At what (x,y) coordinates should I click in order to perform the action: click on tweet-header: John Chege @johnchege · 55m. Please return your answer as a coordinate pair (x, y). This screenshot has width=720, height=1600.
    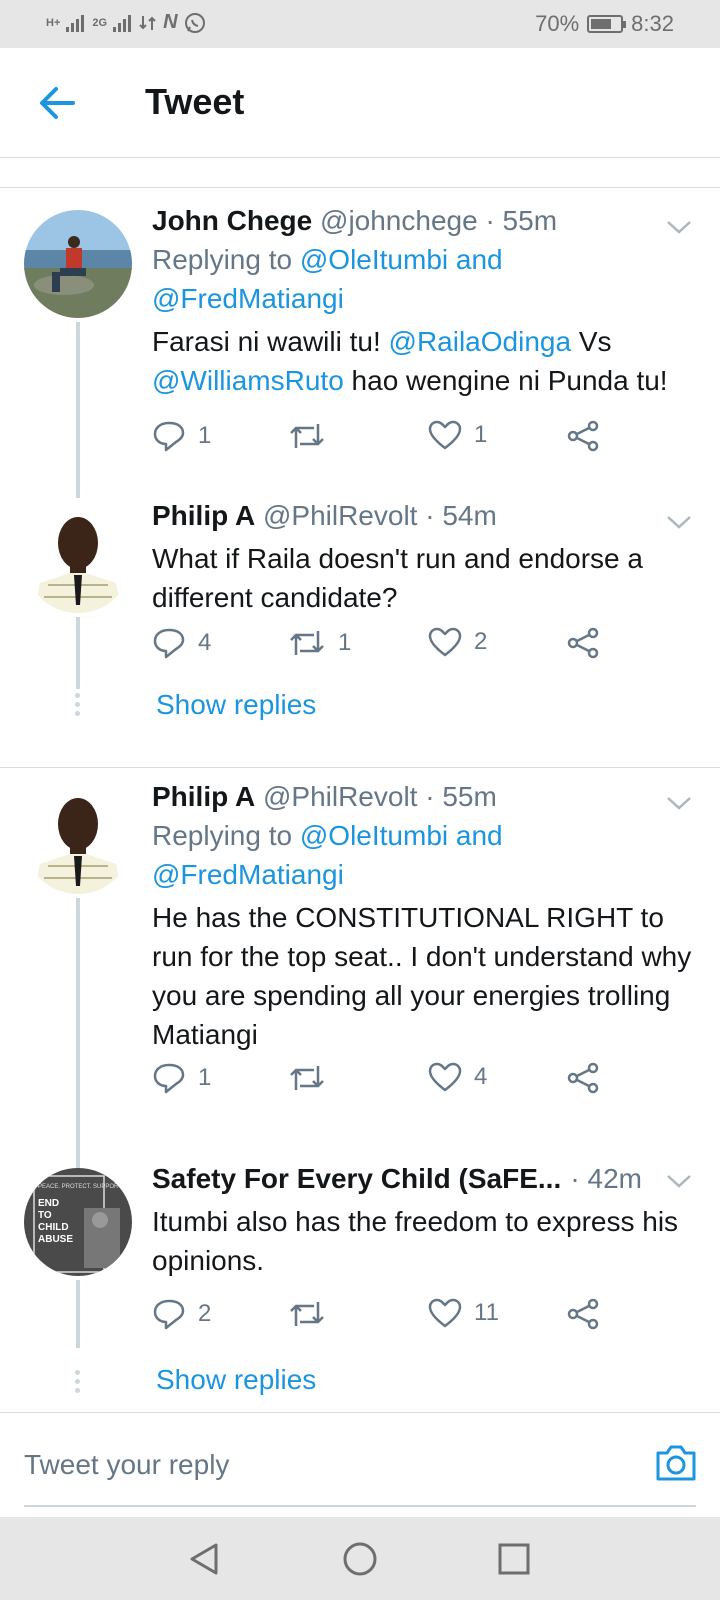
    Looking at the image, I should click on (424, 221).